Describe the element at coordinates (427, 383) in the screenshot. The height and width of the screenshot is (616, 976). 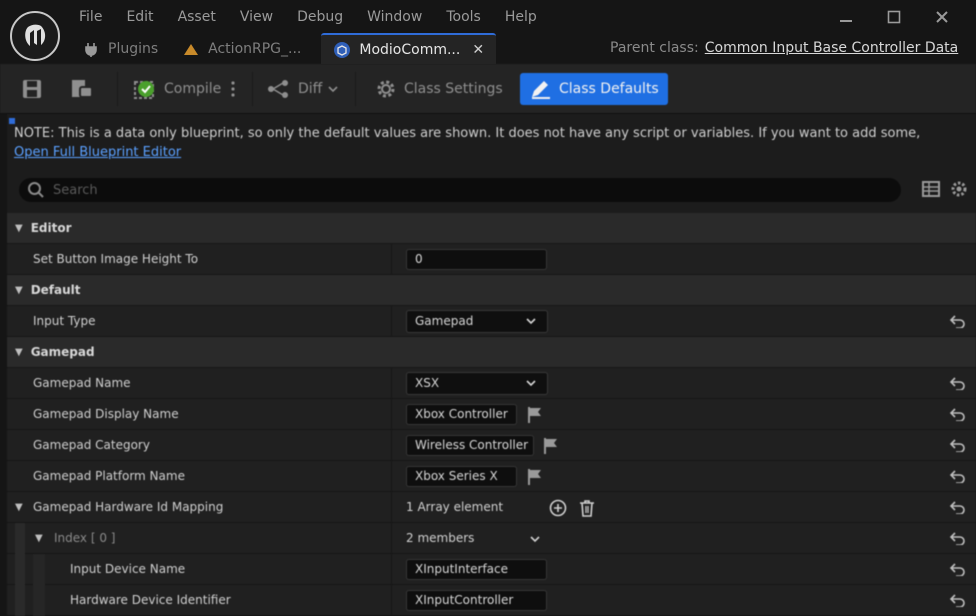
I see `dropdown-value: XSX` at that location.